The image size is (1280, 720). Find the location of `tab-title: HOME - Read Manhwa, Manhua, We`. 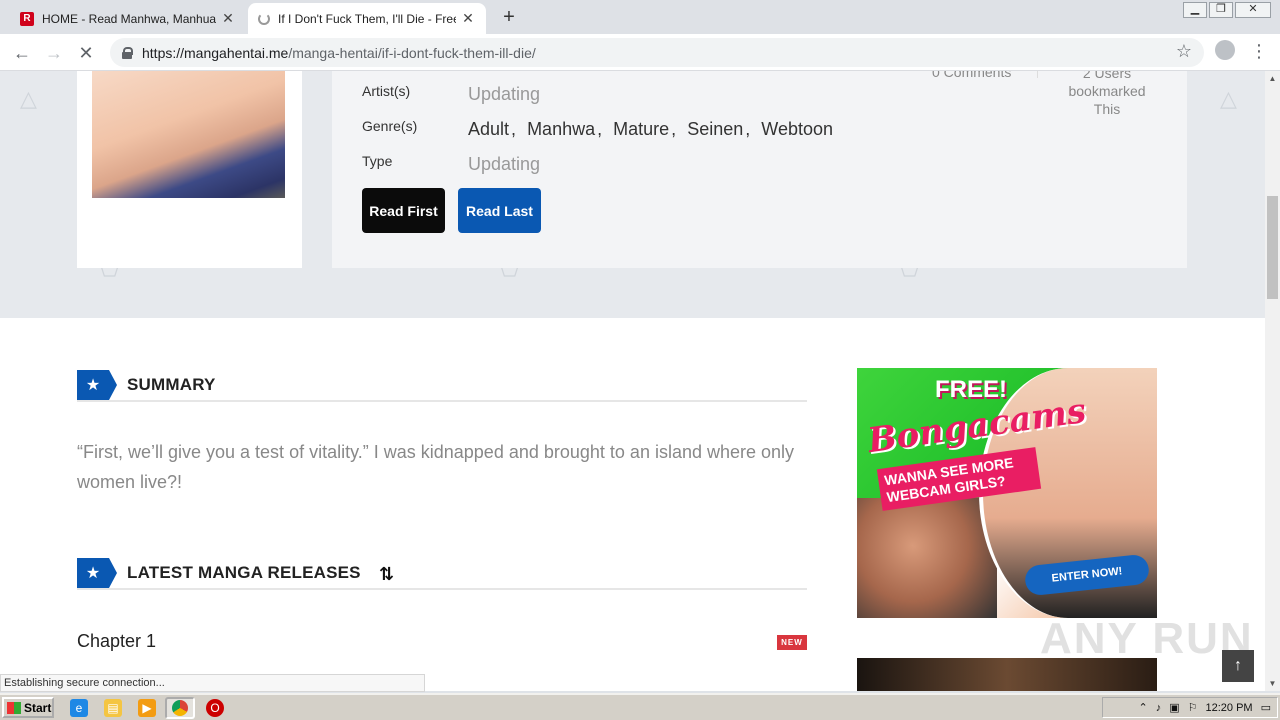

tab-title: HOME - Read Manhwa, Manhua, We is located at coordinates (129, 18).